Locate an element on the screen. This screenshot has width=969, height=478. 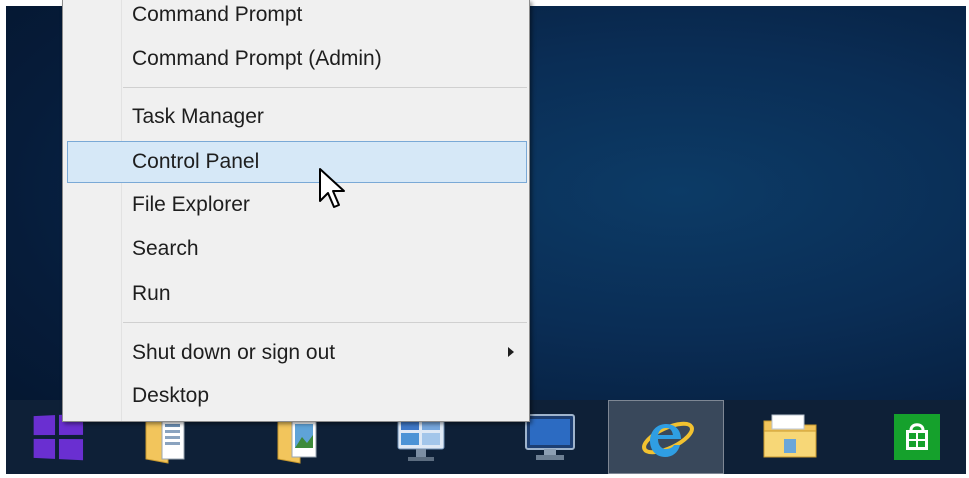
menu-item-label: Command Prompt is located at coordinates (217, 14).